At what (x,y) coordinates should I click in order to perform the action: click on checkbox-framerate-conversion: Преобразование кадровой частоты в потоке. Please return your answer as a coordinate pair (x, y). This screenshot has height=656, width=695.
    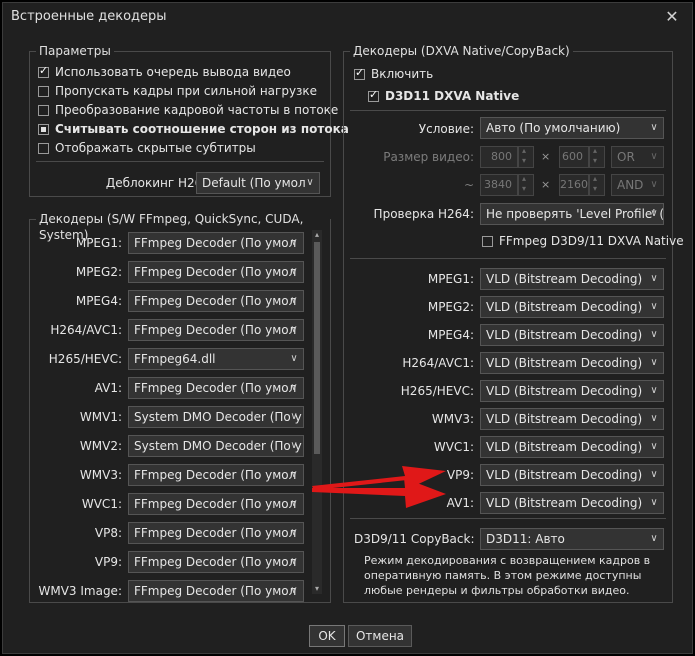
    Looking at the image, I should click on (188, 110).